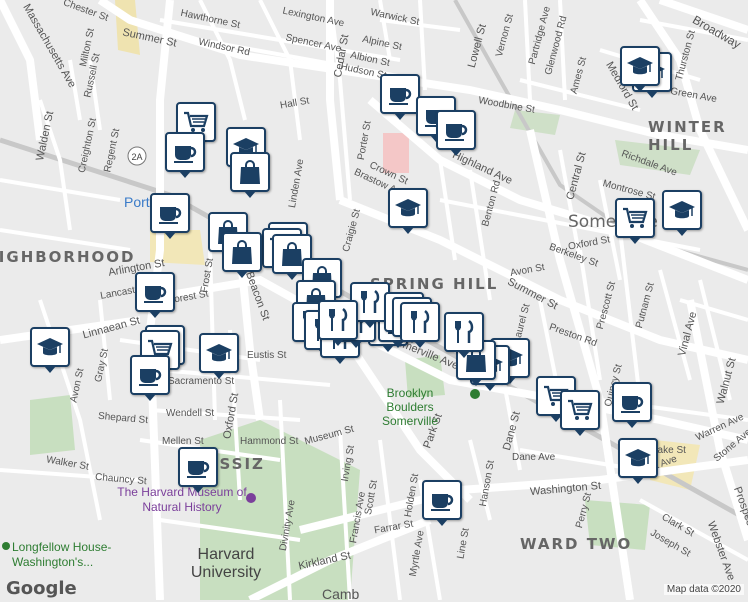 The width and height of the screenshot is (748, 602). I want to click on park-pin-icon, so click(6, 546).